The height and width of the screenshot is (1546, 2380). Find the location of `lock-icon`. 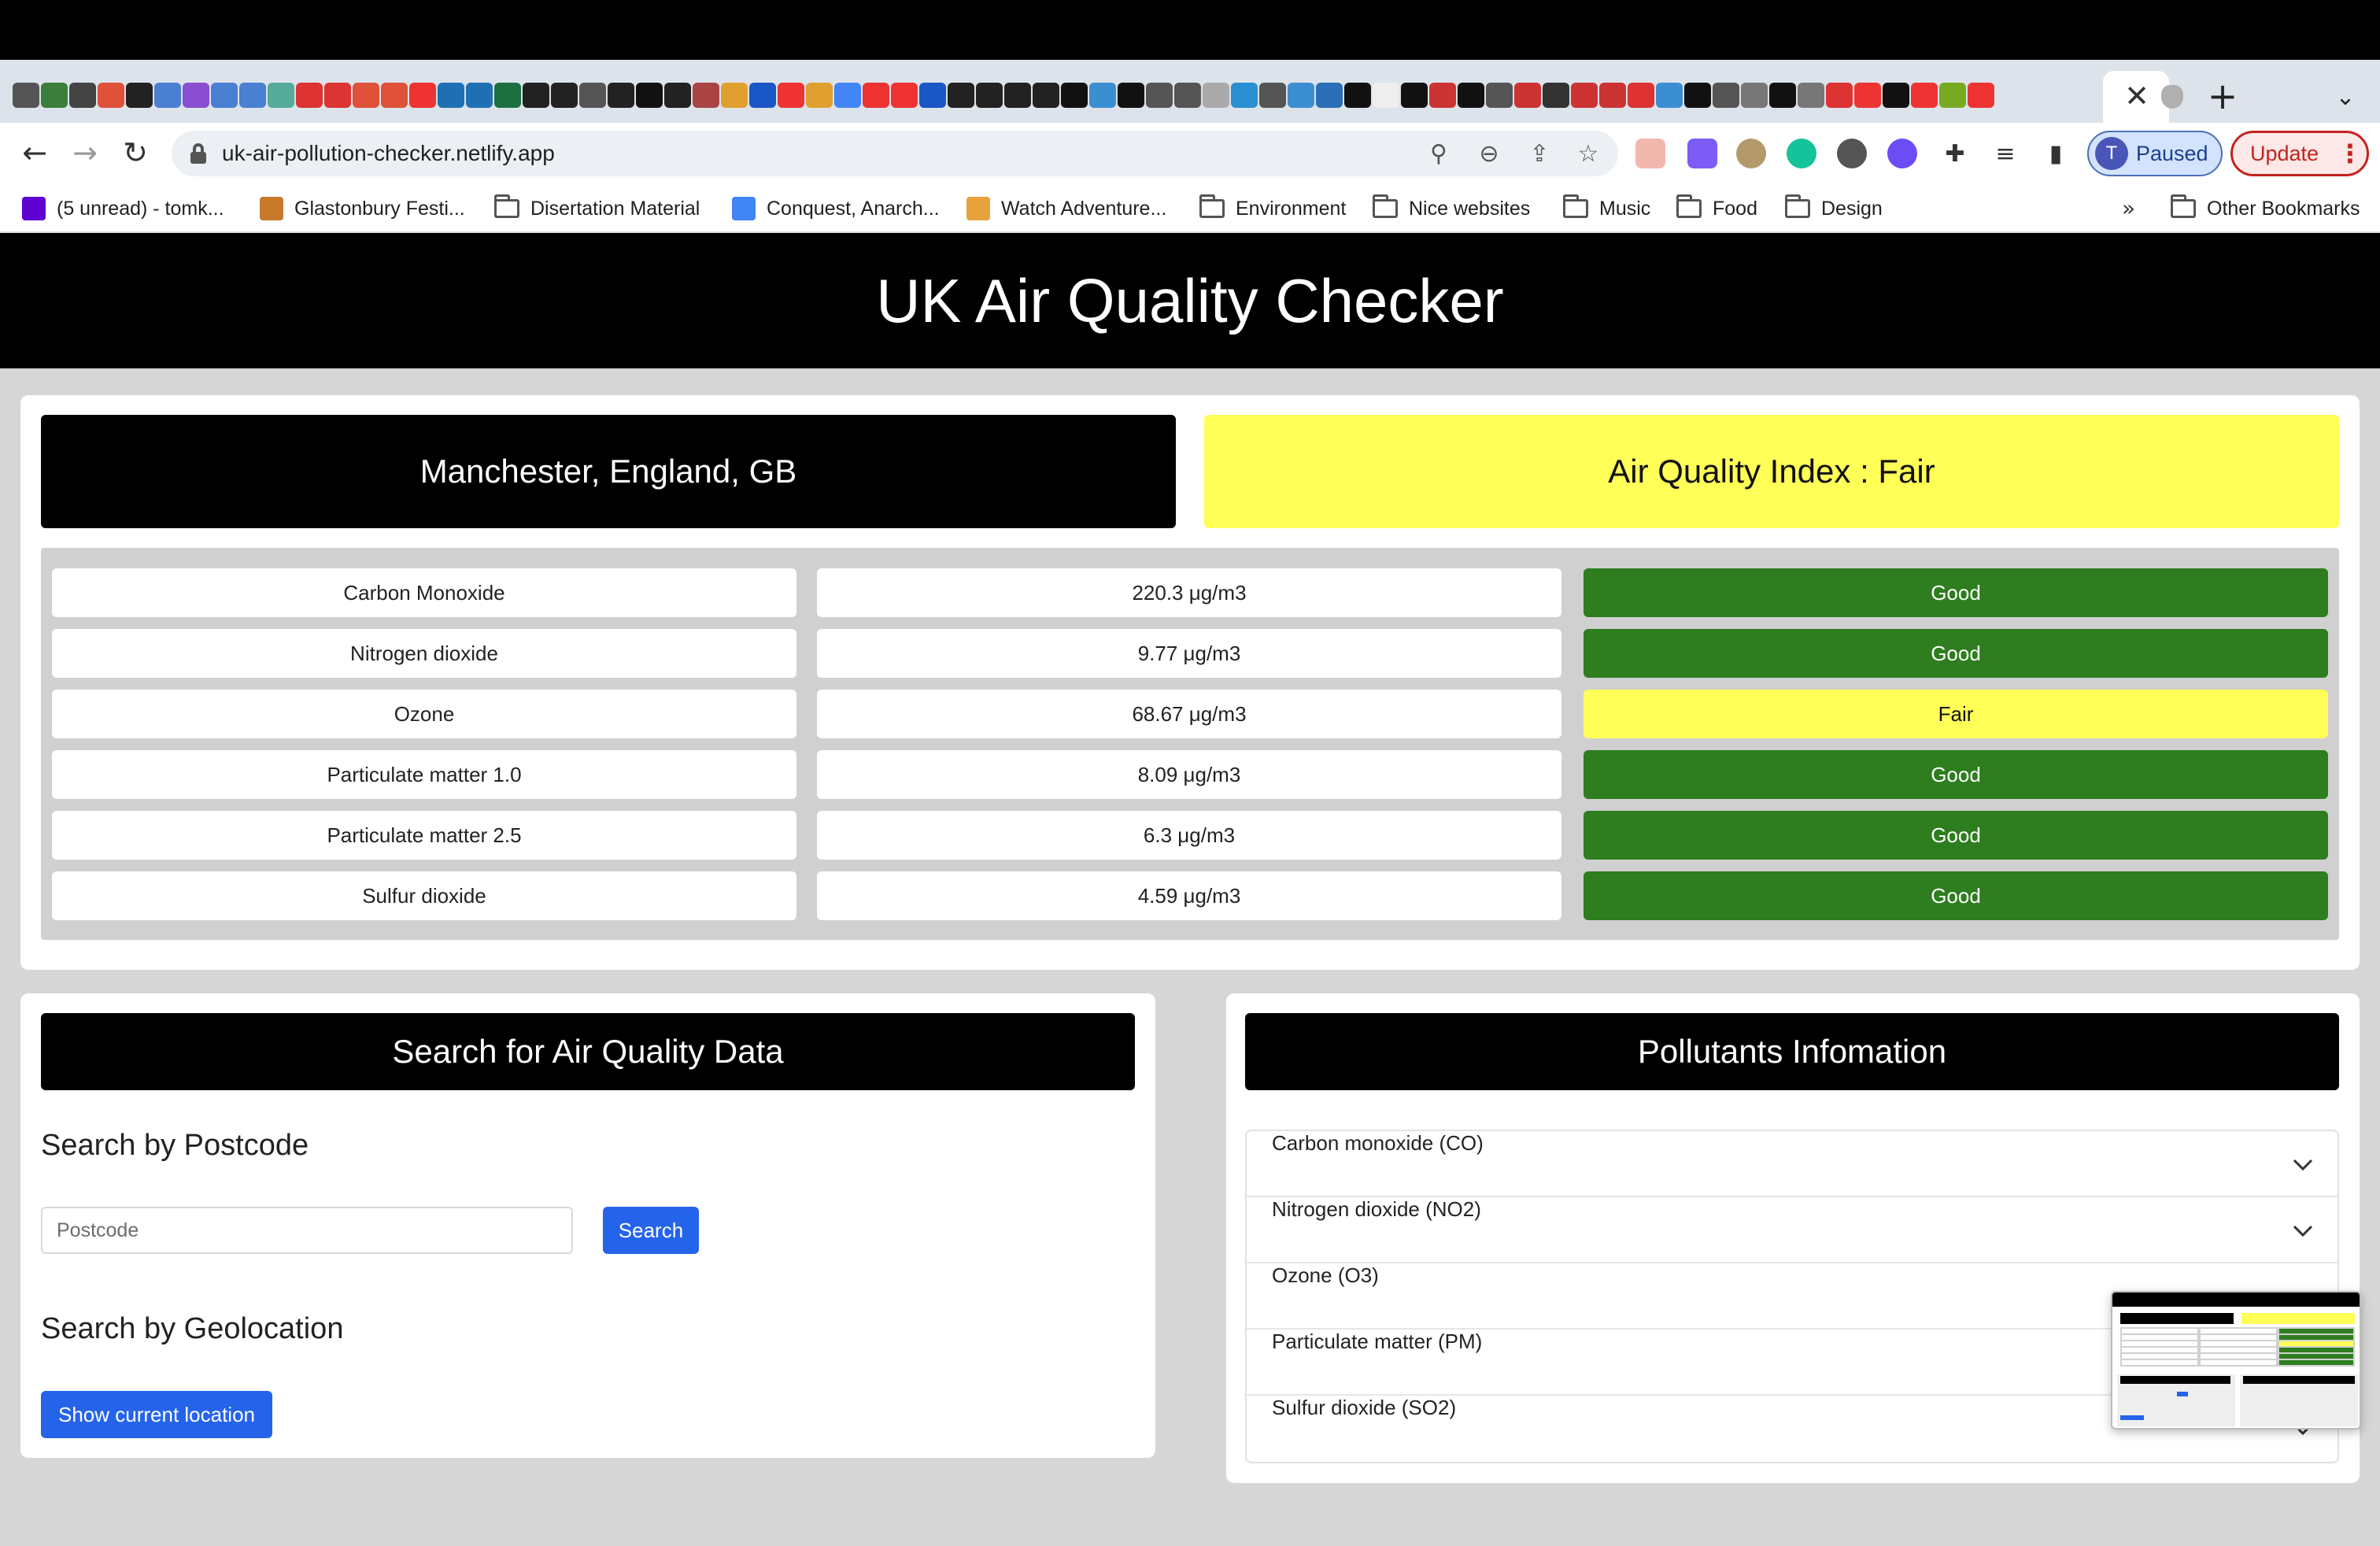

lock-icon is located at coordinates (198, 153).